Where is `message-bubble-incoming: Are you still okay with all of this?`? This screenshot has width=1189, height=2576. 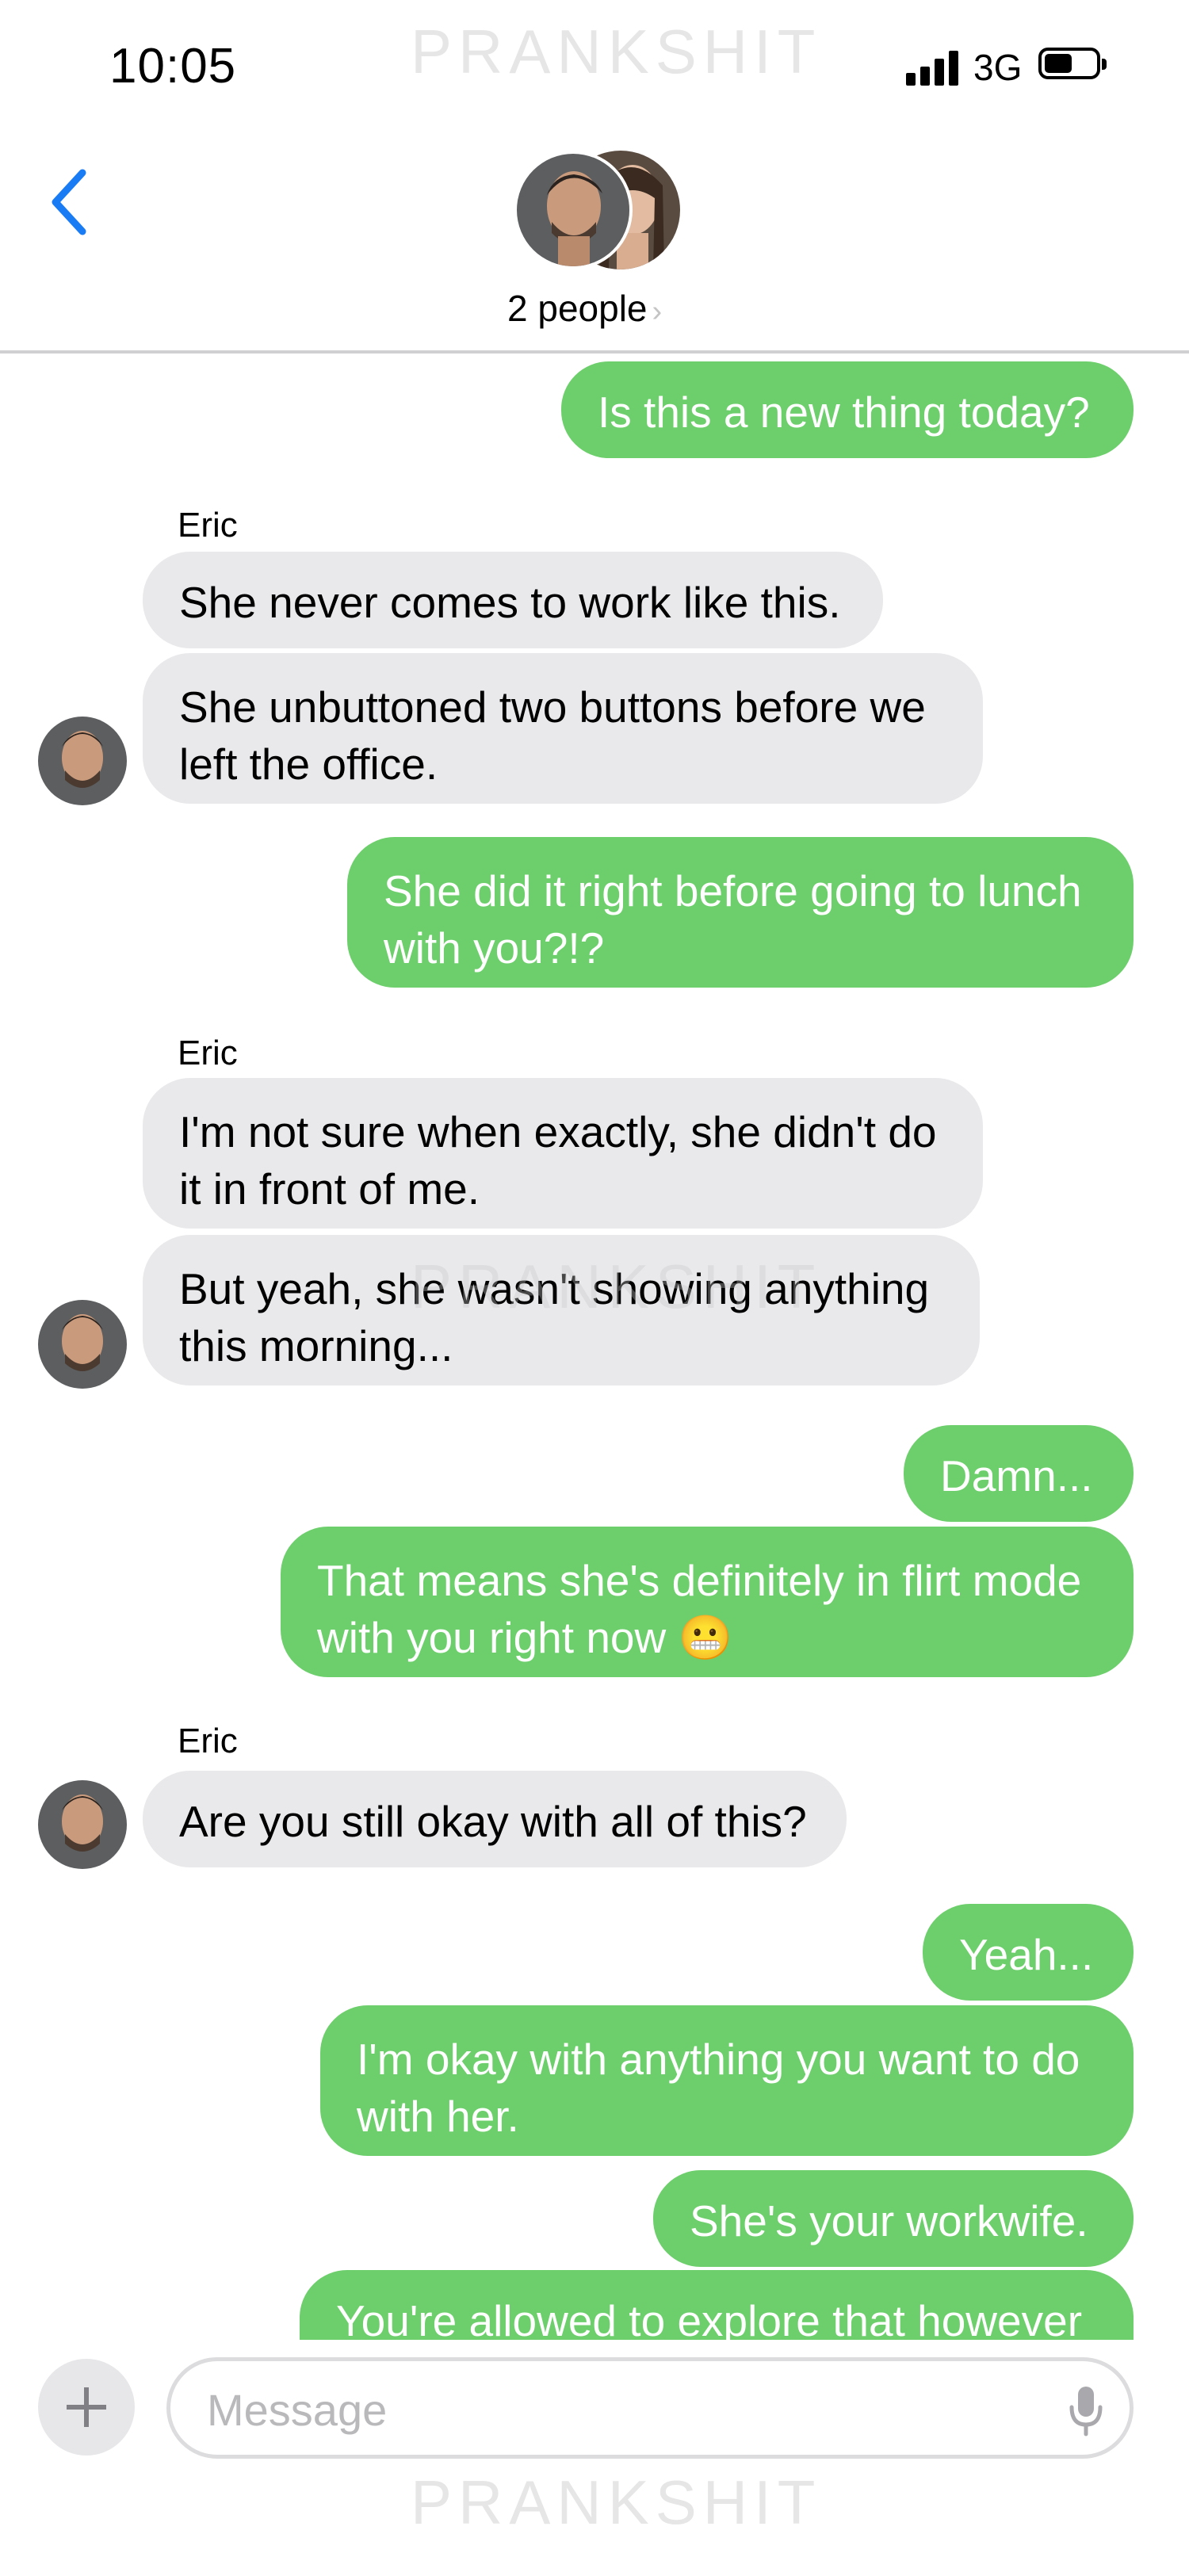 message-bubble-incoming: Are you still okay with all of this? is located at coordinates (495, 1819).